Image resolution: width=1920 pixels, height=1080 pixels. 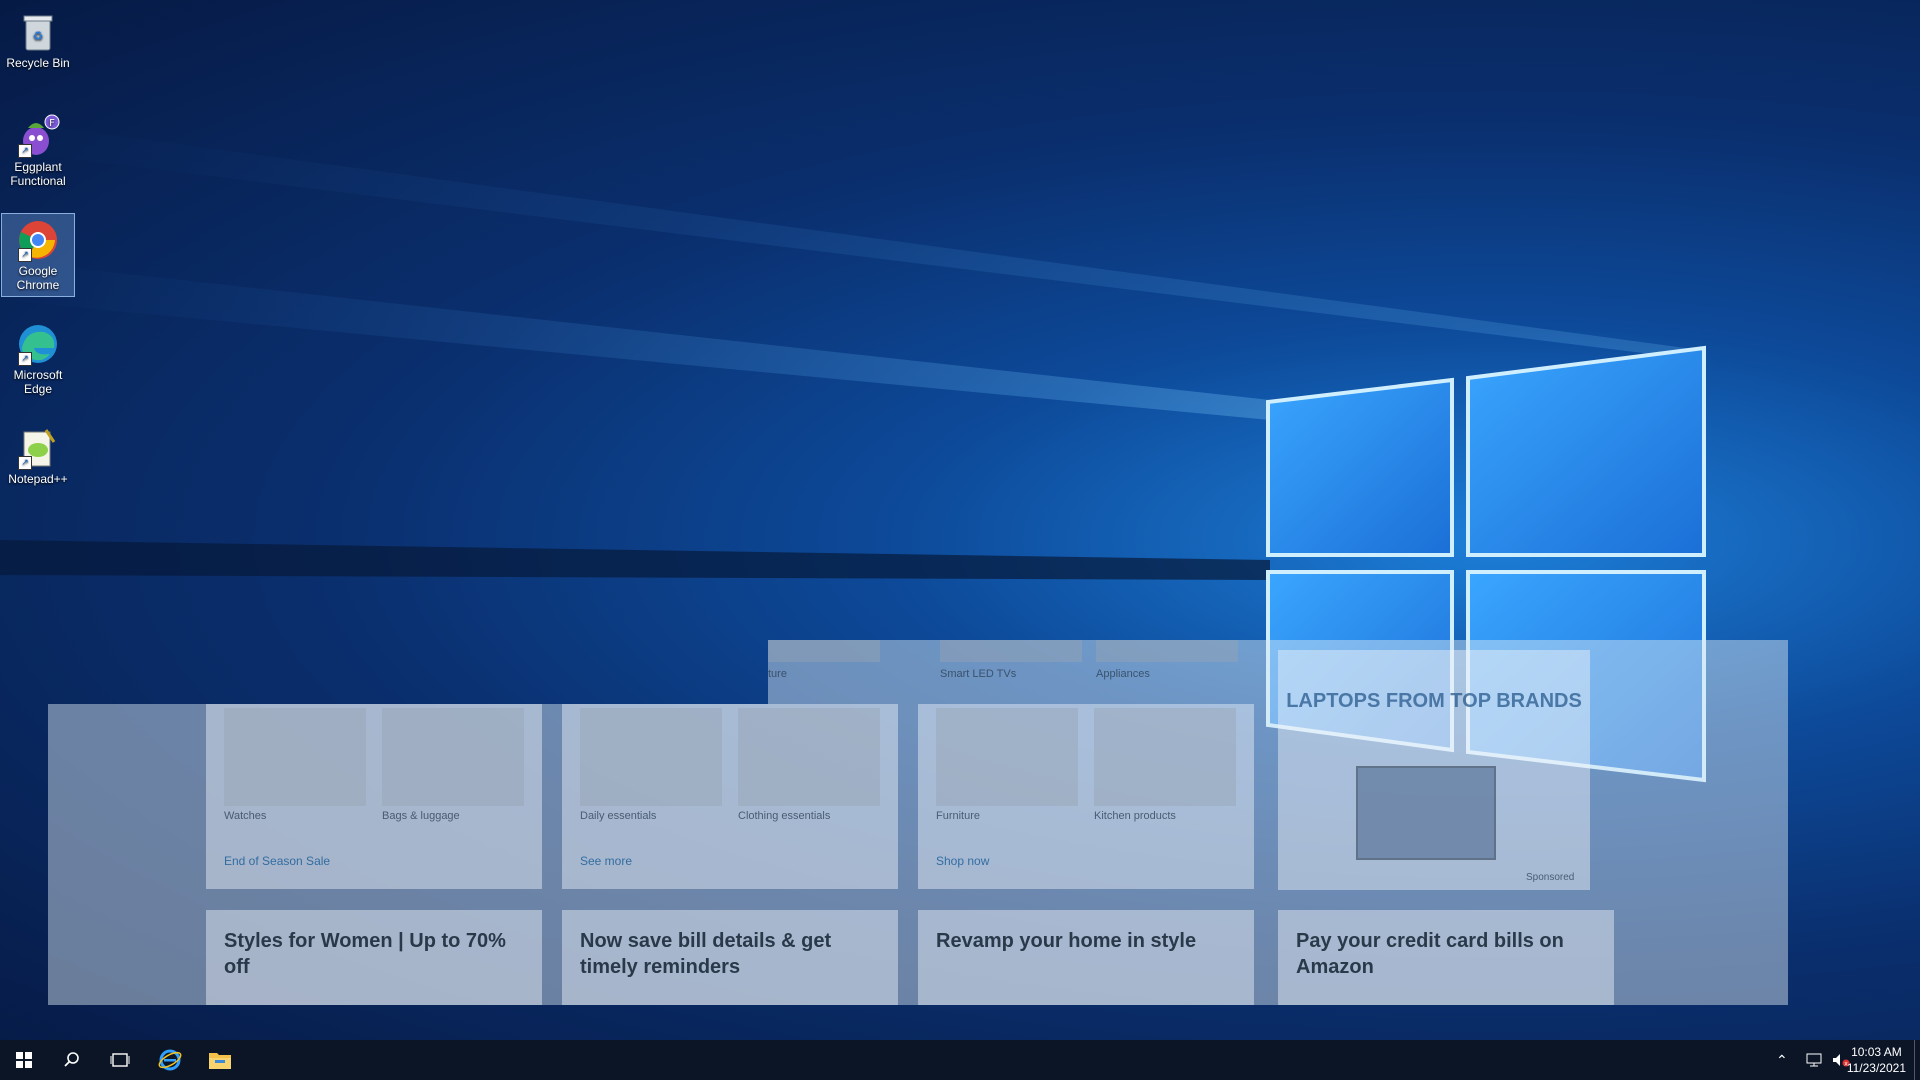 What do you see at coordinates (421, 816) in the screenshot?
I see `caption: Bags & luggage` at bounding box center [421, 816].